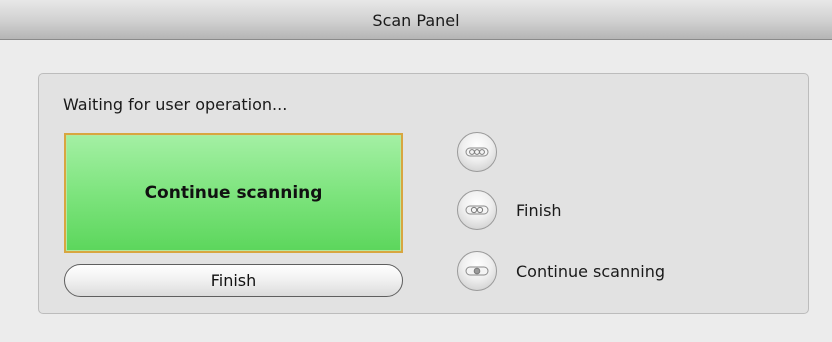 This screenshot has width=832, height=342. I want to click on scanner-button-indicator-continue: Continue scanning, so click(561, 271).